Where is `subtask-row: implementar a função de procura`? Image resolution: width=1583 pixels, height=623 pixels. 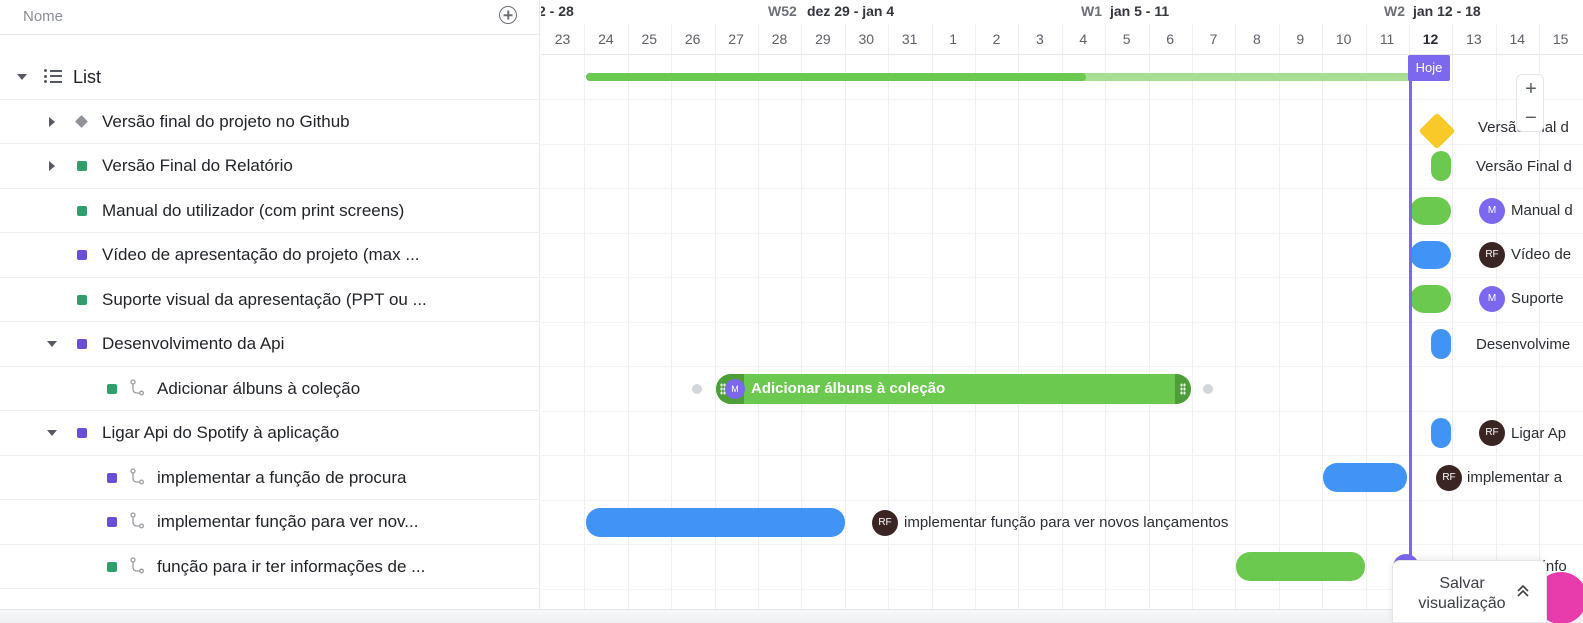
subtask-row: implementar a função de procura is located at coordinates (270, 478).